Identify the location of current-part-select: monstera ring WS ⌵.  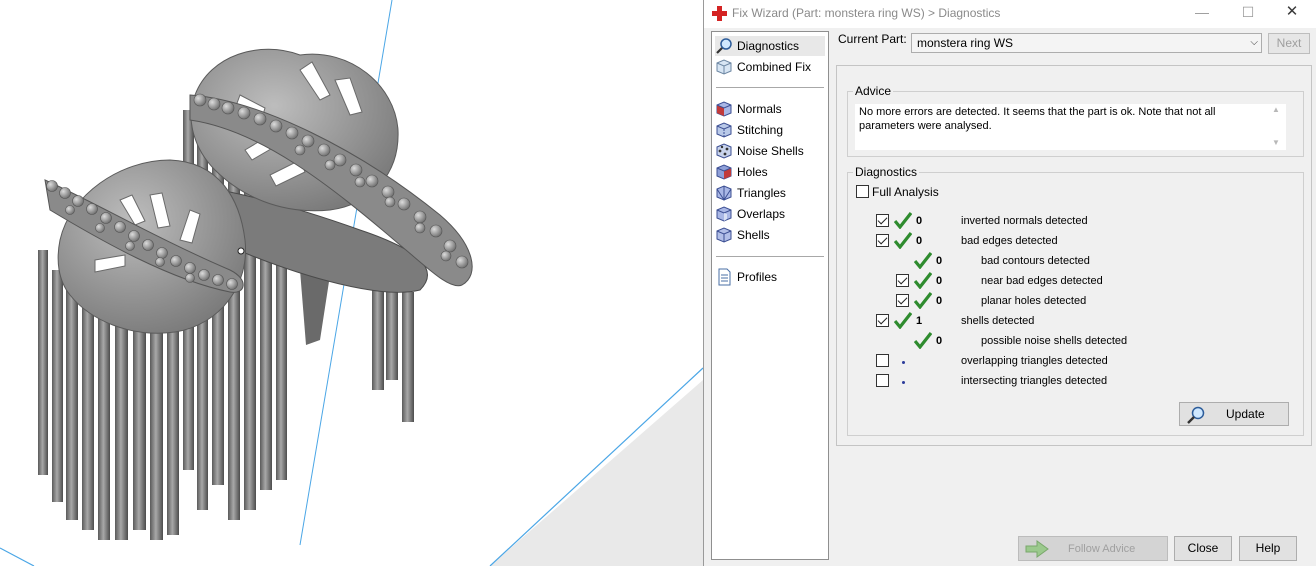
(1086, 43).